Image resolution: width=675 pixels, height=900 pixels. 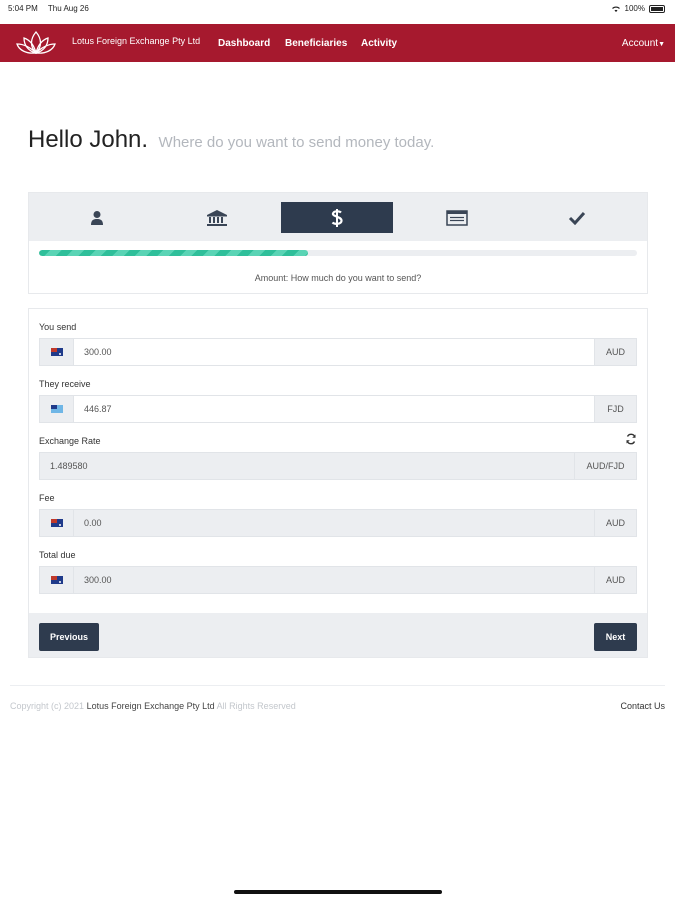 I want to click on nav-account-dropdown: Account▼, so click(x=643, y=43).